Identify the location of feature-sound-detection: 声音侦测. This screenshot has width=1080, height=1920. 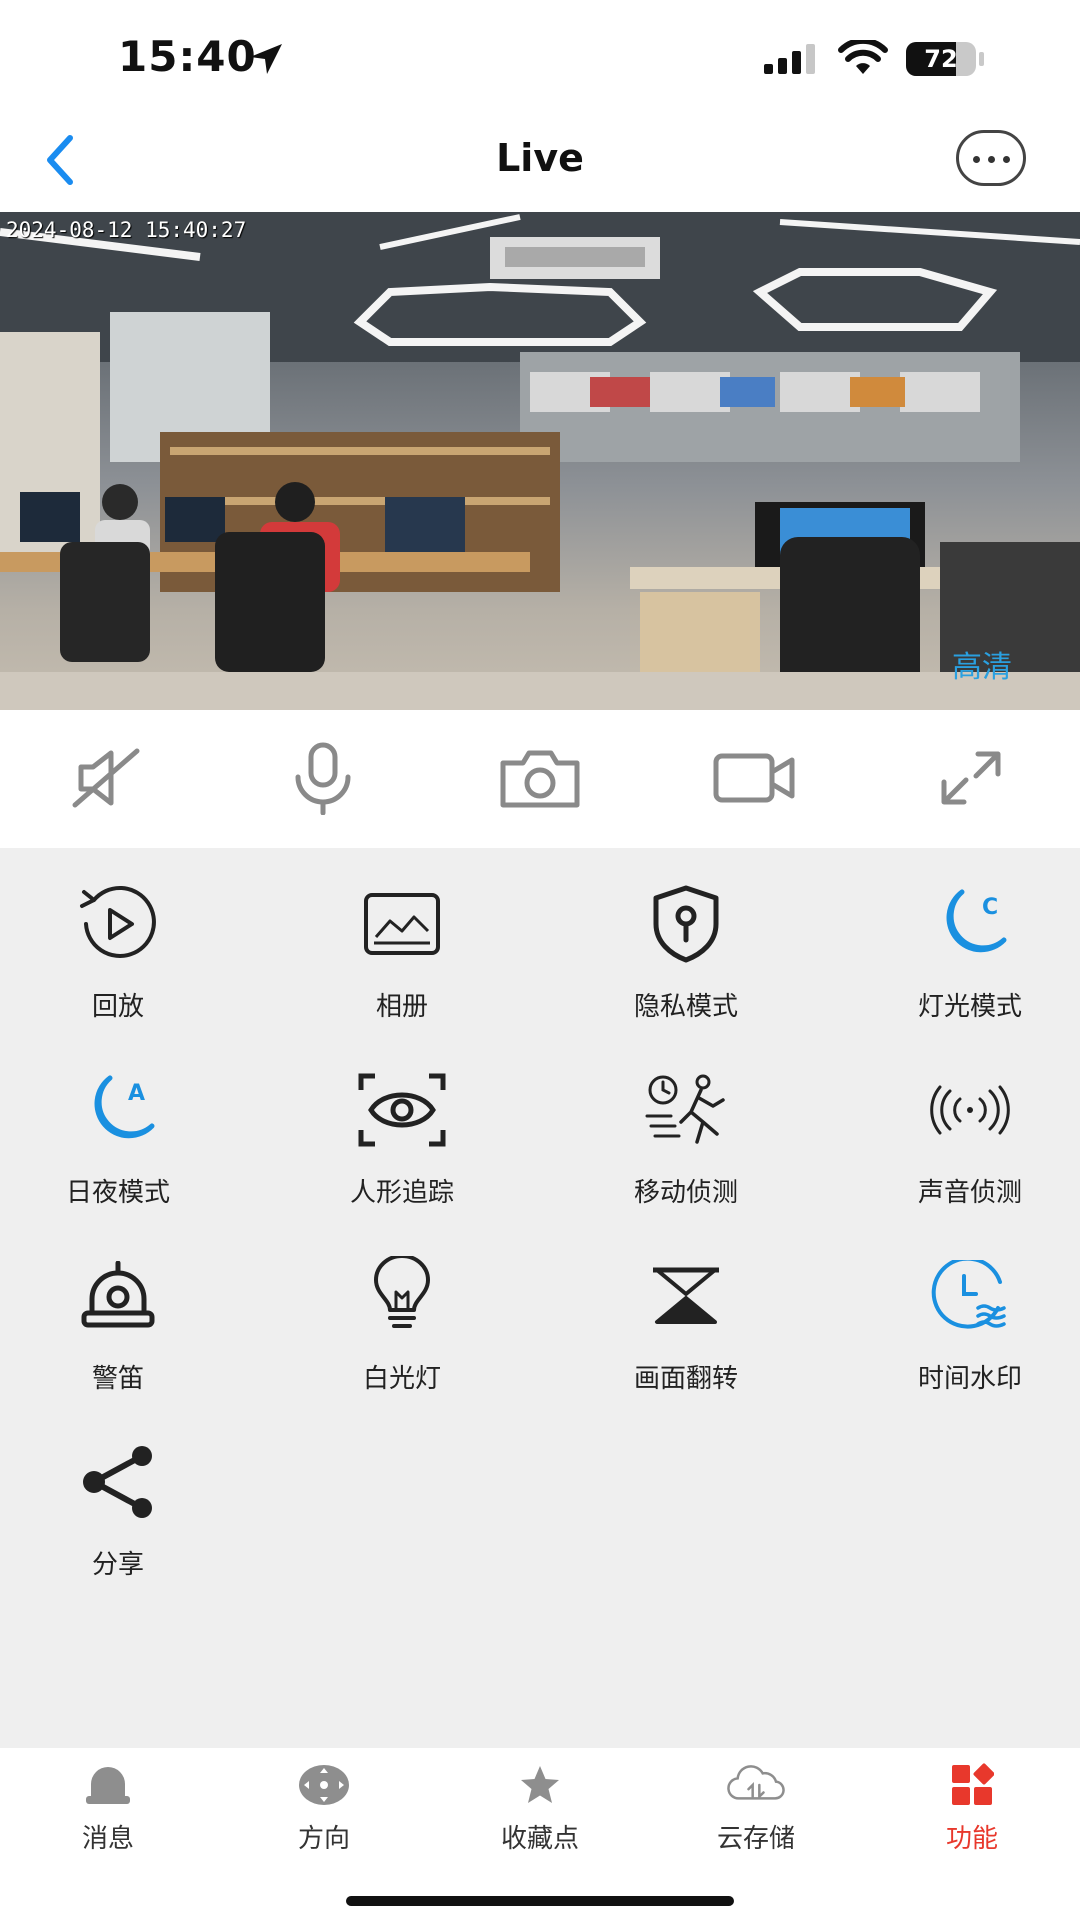
(970, 1121).